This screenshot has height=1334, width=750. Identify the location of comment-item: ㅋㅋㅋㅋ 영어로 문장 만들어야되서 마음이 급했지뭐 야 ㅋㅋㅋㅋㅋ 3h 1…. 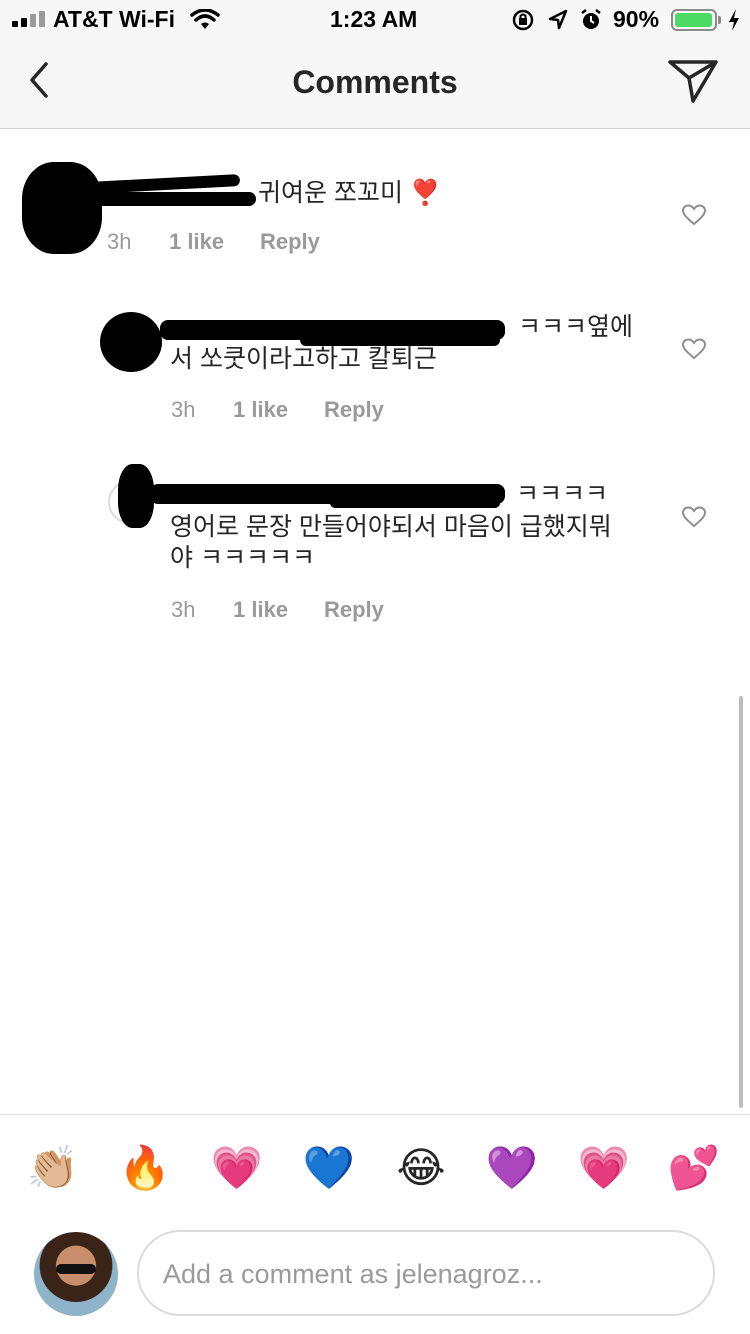
(375, 545).